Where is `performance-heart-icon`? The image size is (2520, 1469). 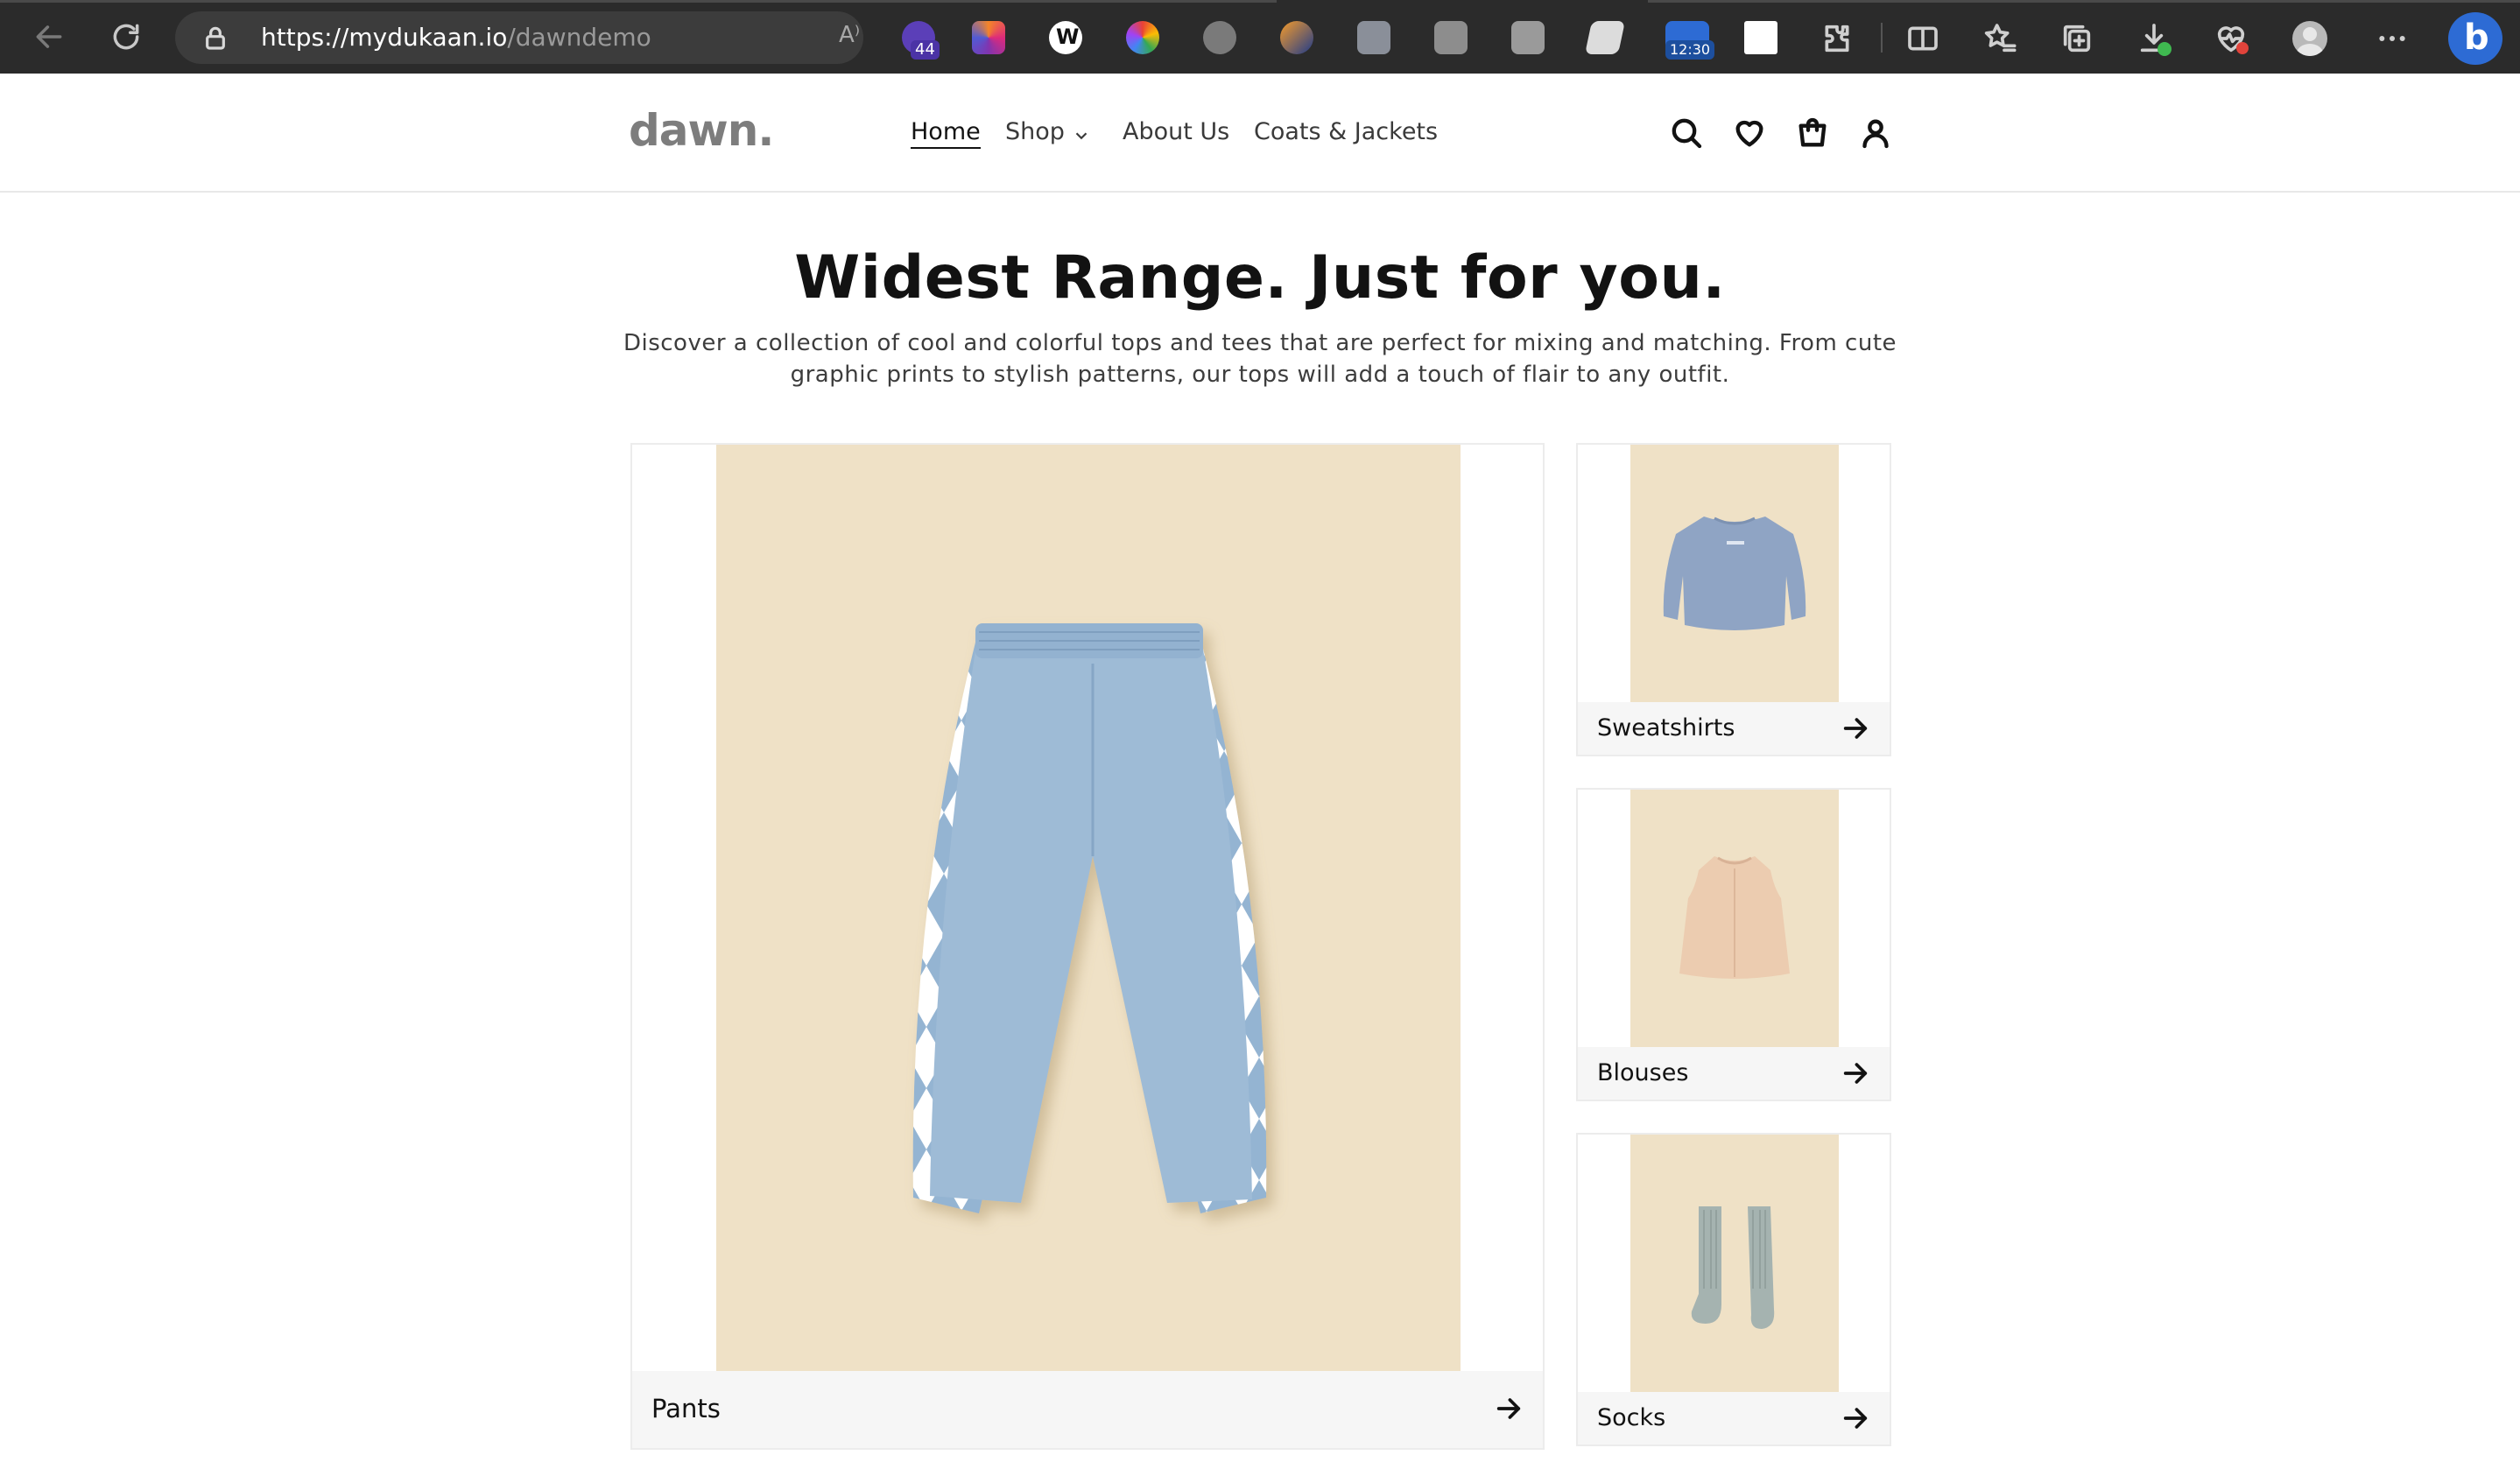
performance-heart-icon is located at coordinates (2231, 38).